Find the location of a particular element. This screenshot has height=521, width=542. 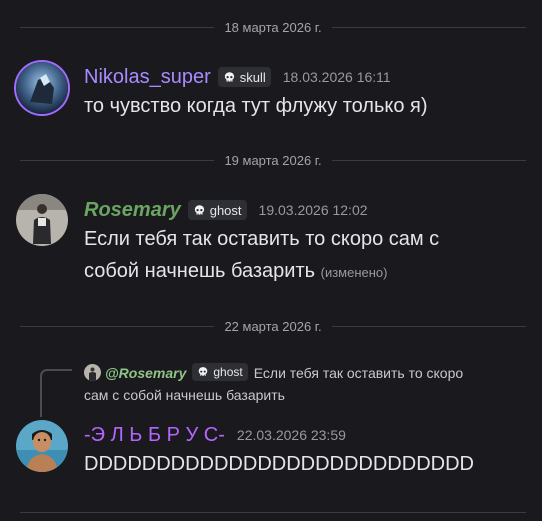

date-divider-partial is located at coordinates (273, 512).